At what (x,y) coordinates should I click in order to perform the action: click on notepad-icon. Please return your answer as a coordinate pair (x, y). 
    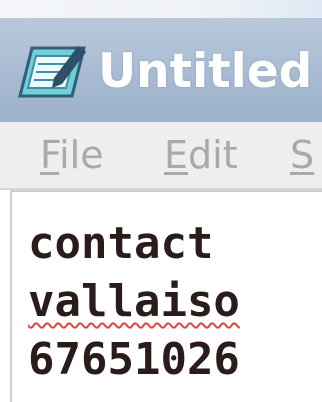
    Looking at the image, I should click on (52, 72).